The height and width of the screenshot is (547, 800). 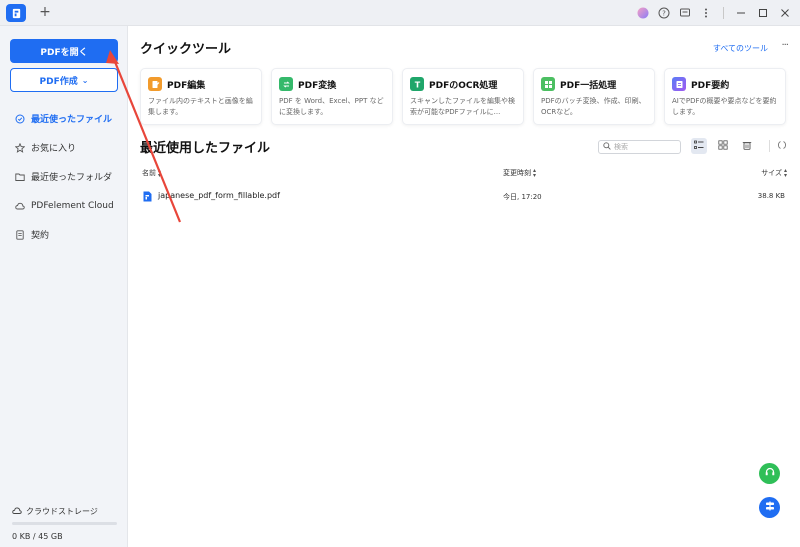 What do you see at coordinates (771, 196) in the screenshot?
I see `file-size: 38.8 KB` at bounding box center [771, 196].